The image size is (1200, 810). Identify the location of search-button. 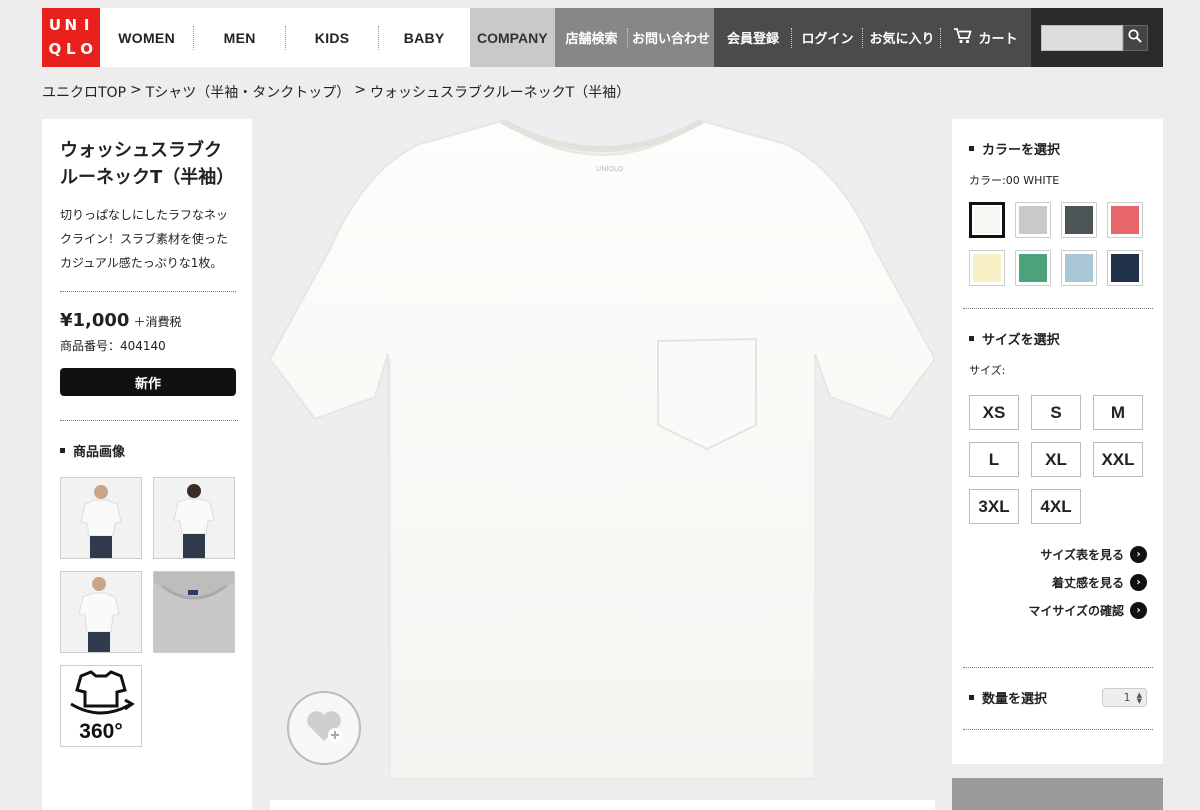
(1135, 37).